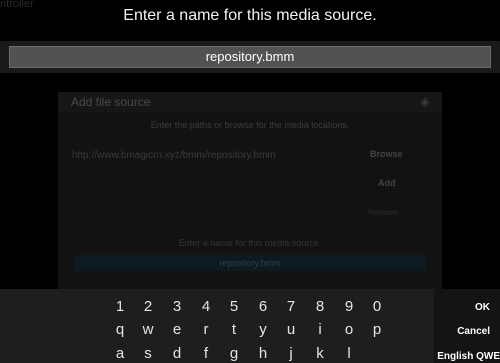  I want to click on key-p: p, so click(377, 330).